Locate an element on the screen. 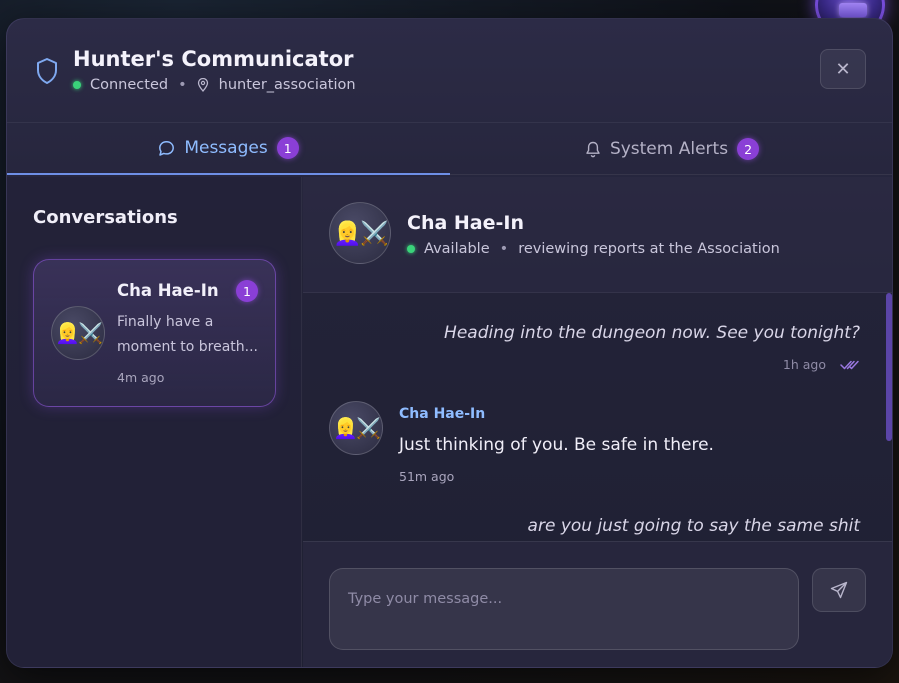 Image resolution: width=899 pixels, height=683 pixels. send-button is located at coordinates (839, 590).